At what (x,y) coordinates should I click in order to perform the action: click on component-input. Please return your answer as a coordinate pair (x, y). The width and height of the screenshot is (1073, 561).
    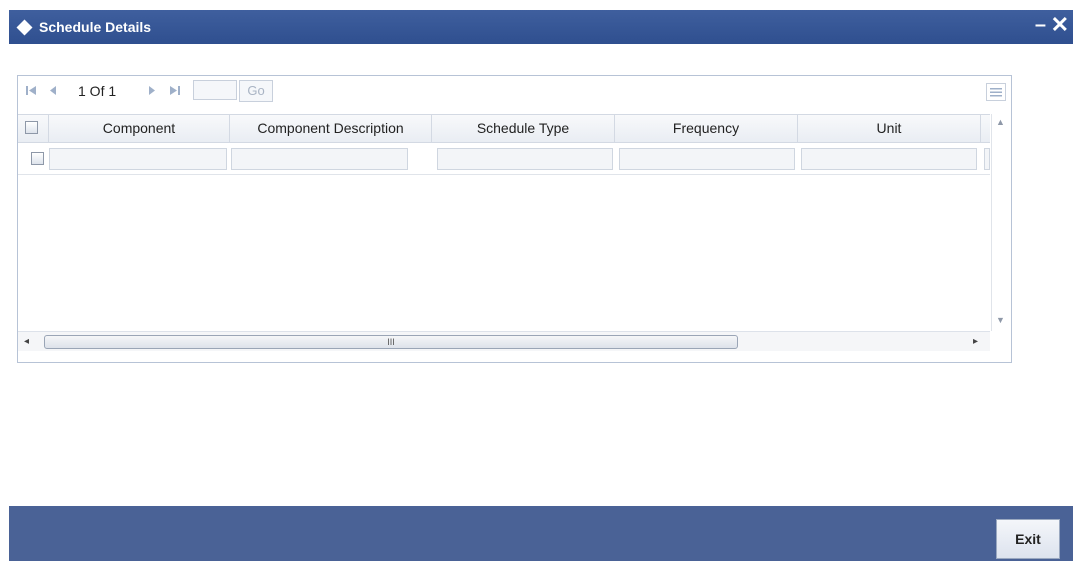
    Looking at the image, I should click on (138, 159).